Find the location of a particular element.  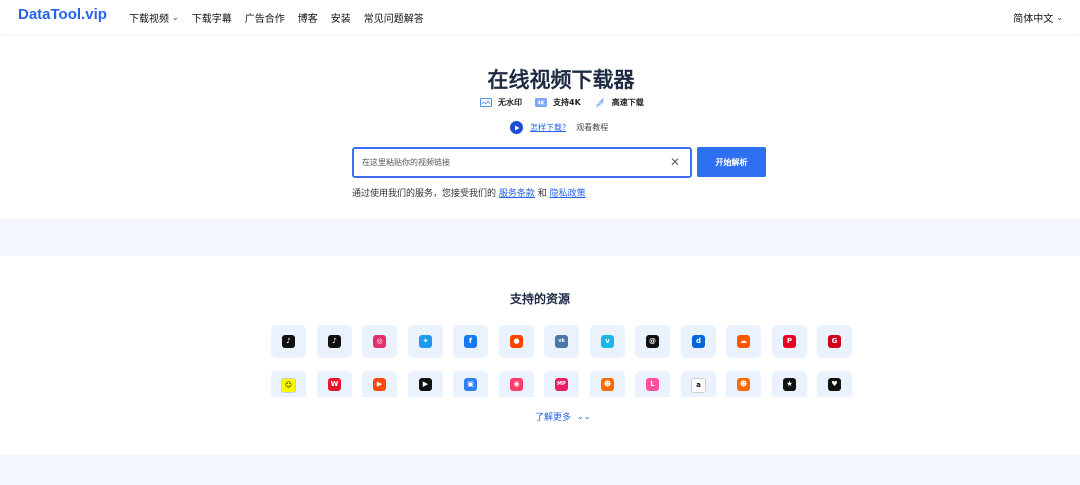

dailymotion-icon: d is located at coordinates (698, 341).